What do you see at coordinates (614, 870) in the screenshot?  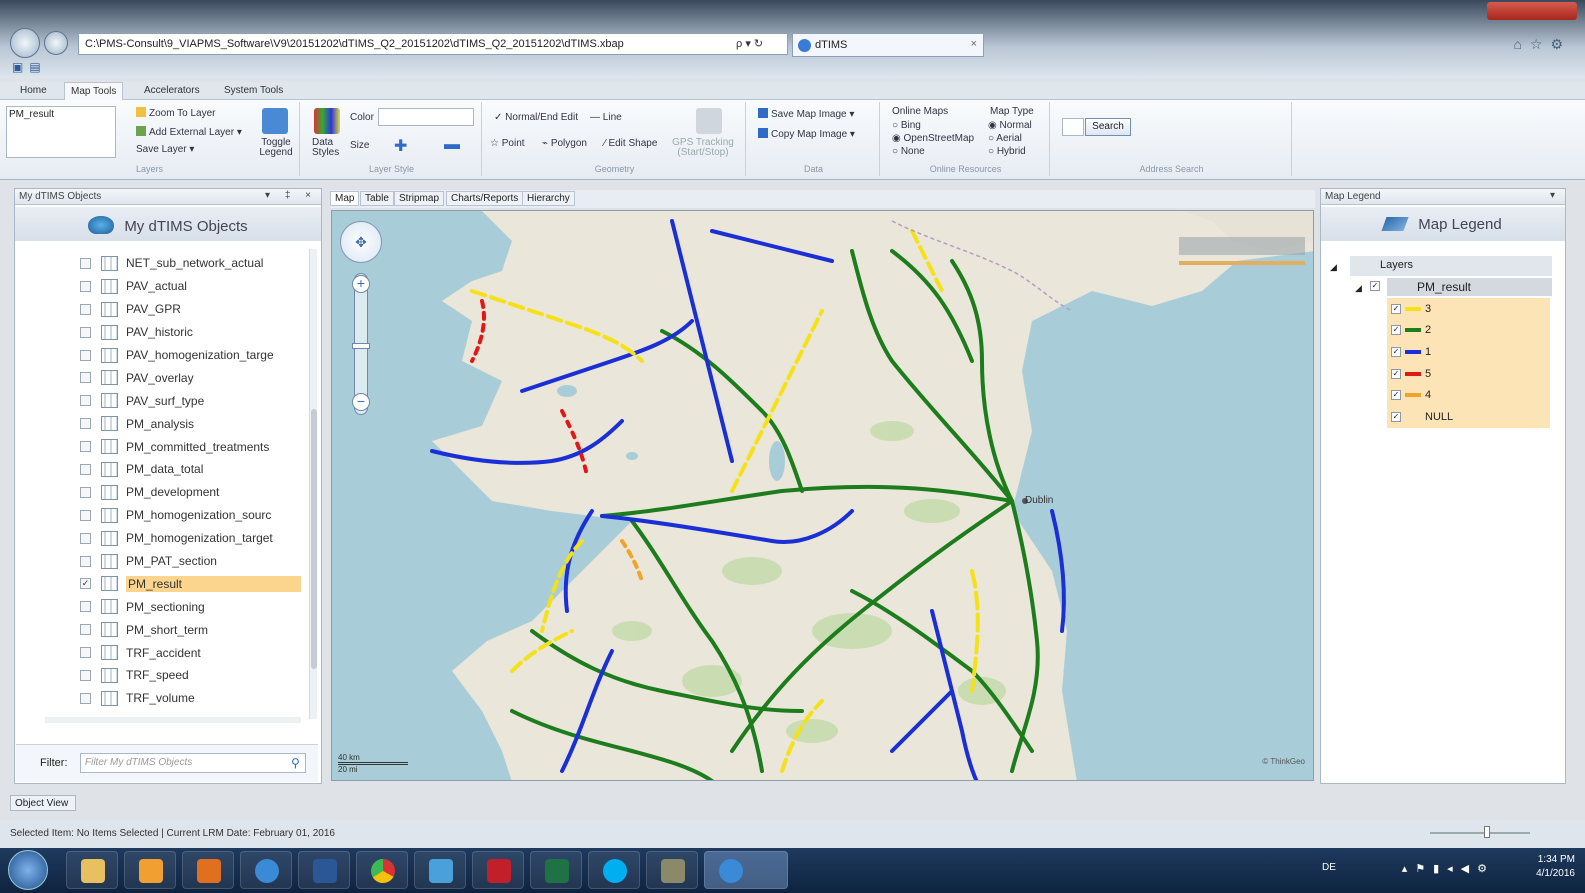 I see `taskbar-skype` at bounding box center [614, 870].